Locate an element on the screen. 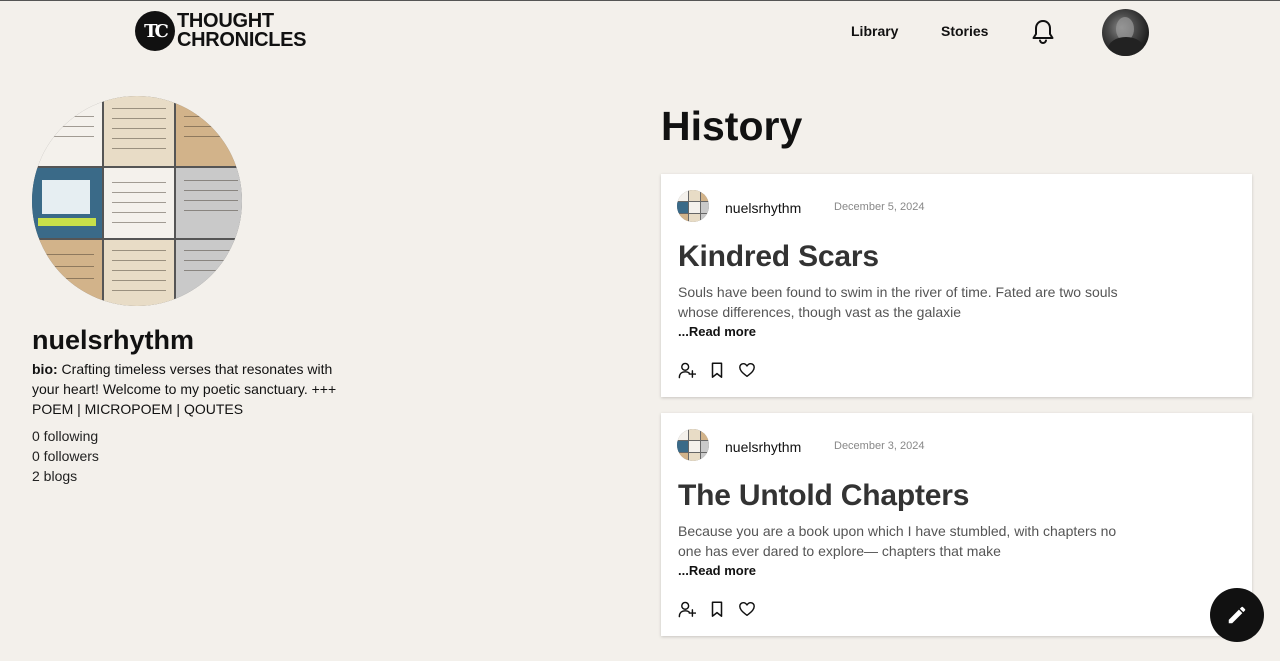 This screenshot has width=1280, height=661. write-post-button is located at coordinates (1237, 615).